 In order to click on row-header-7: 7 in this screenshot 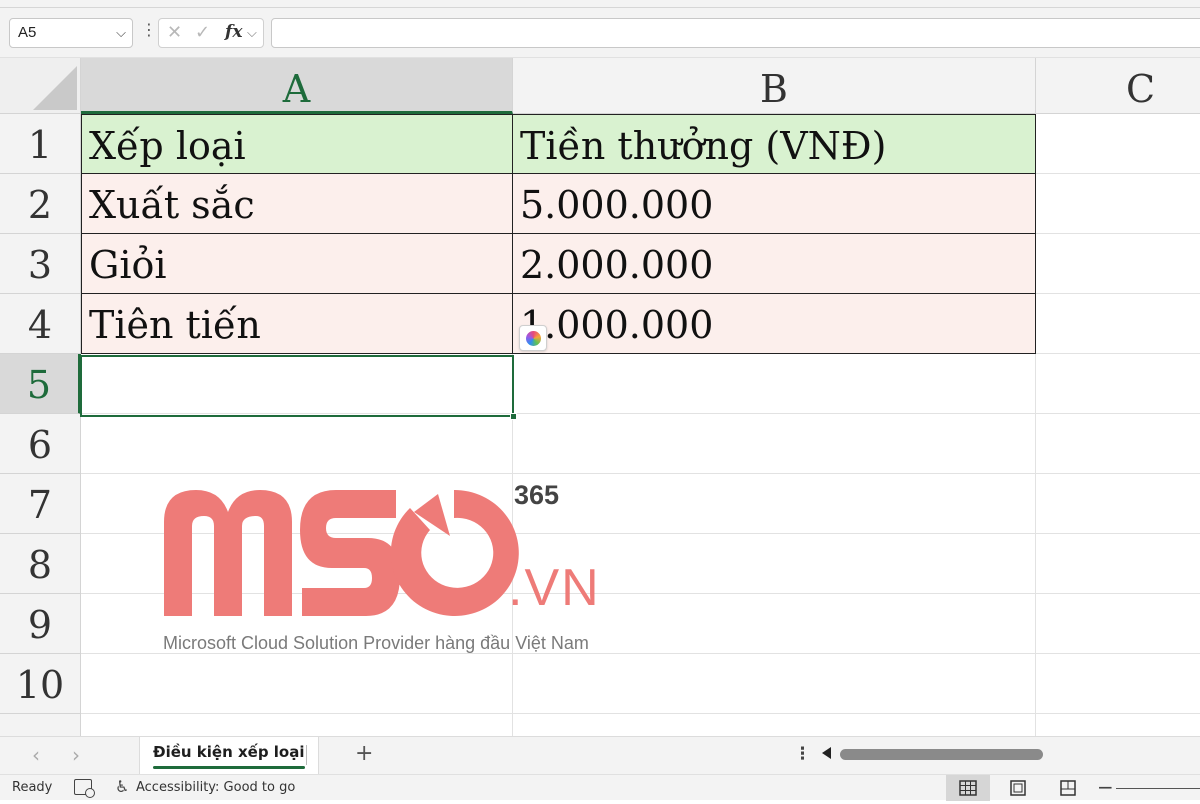, I will do `click(40, 504)`.